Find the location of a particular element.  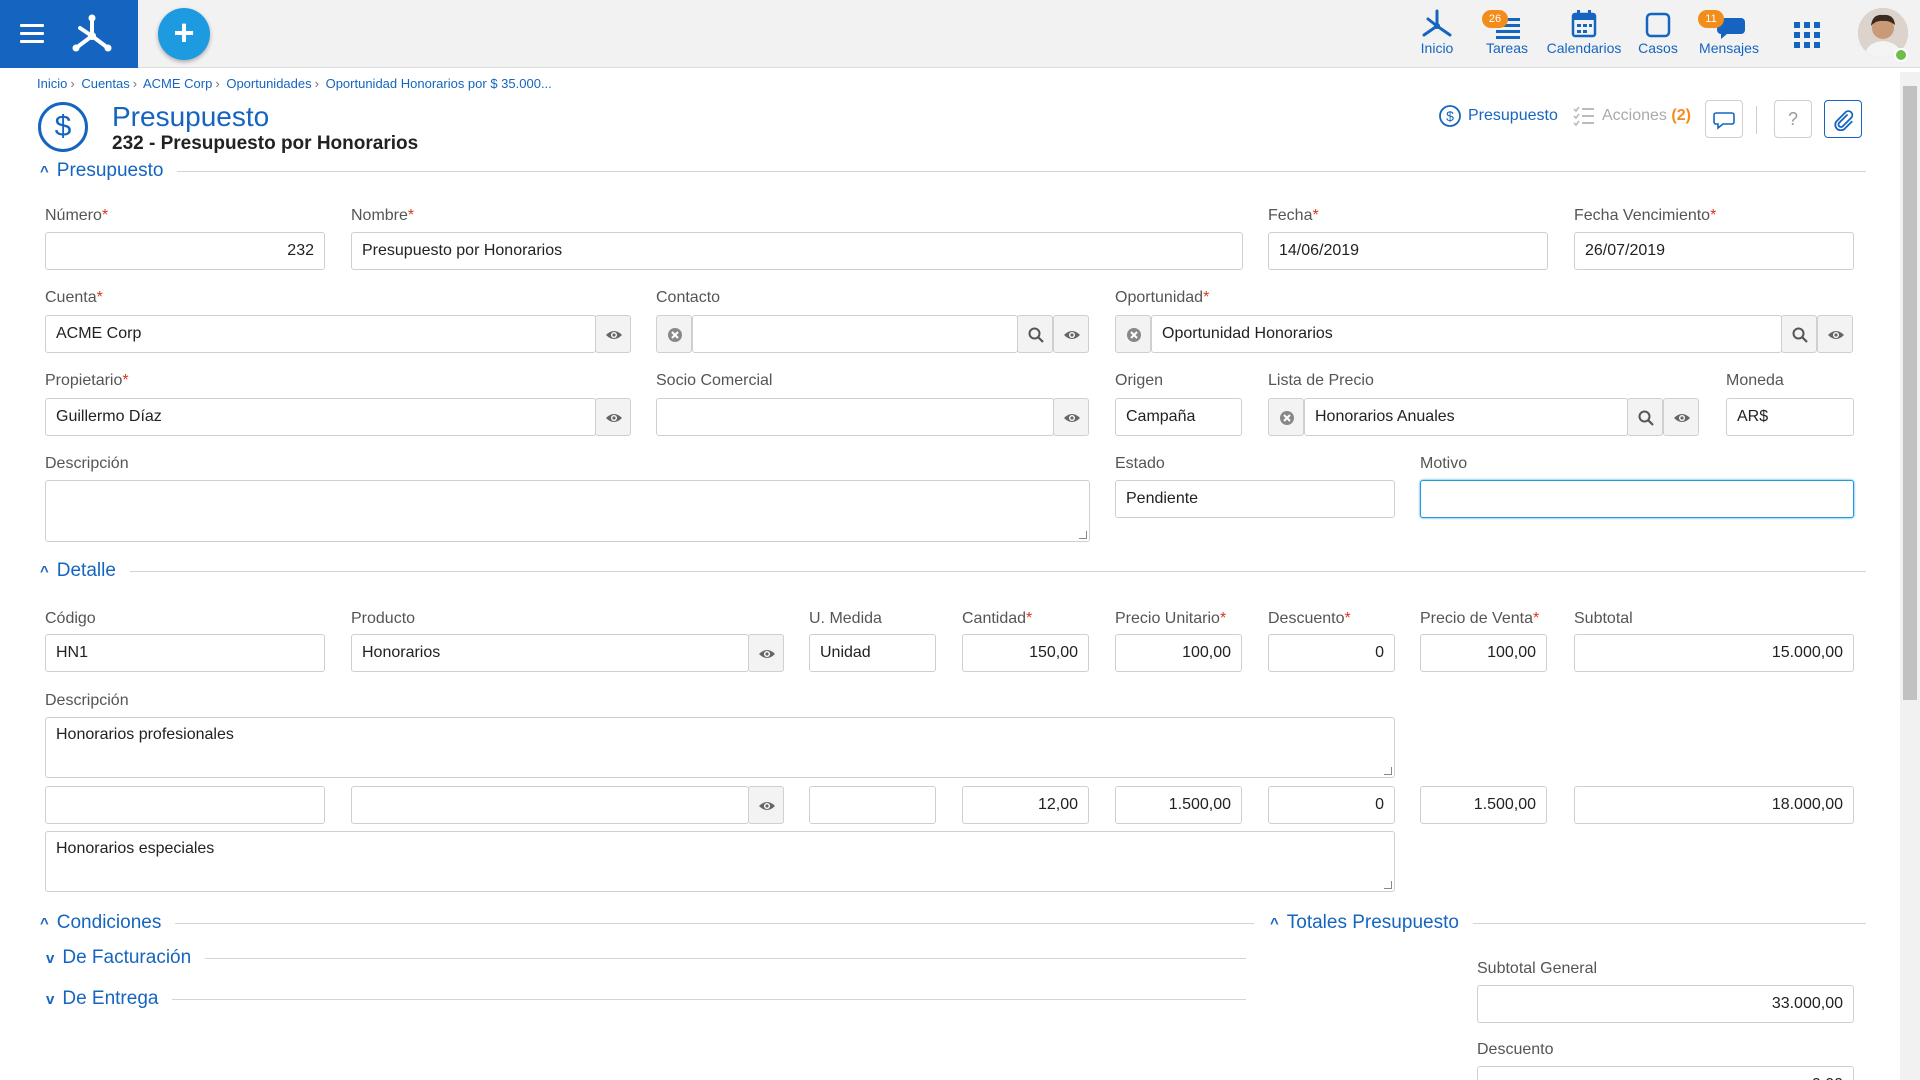

chevron-up-icon: ^ is located at coordinates (1274, 923).